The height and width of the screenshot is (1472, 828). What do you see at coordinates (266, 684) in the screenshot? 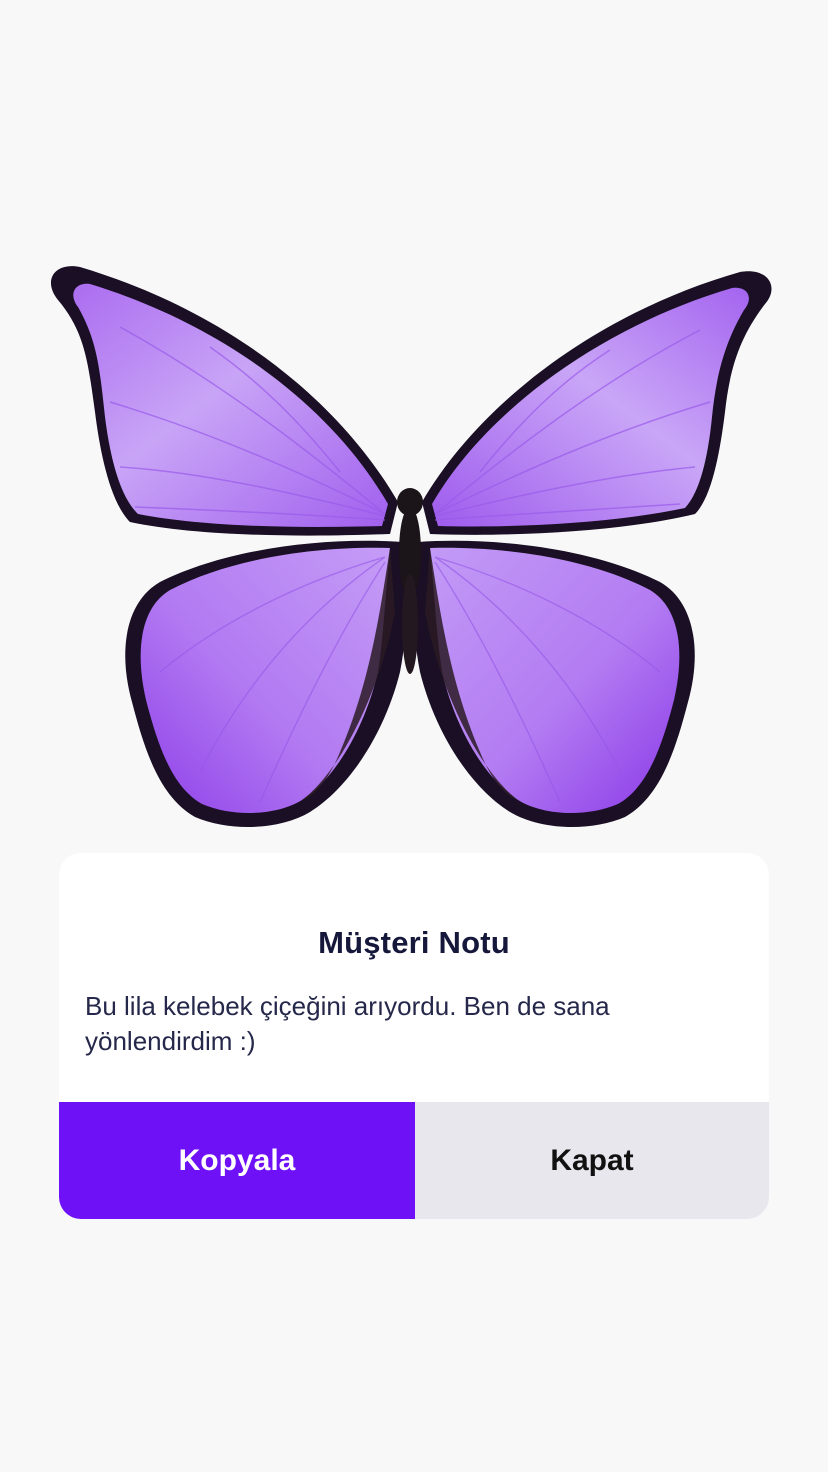
I see `lower-left-wing` at bounding box center [266, 684].